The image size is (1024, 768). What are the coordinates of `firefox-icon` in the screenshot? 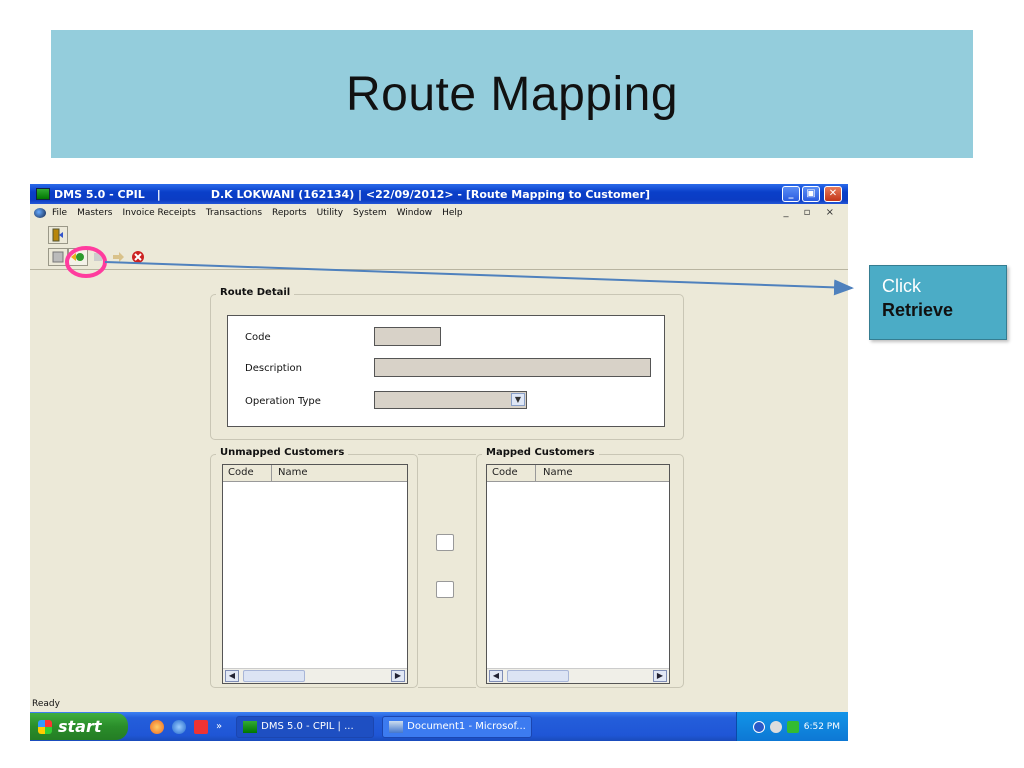 It's located at (157, 726).